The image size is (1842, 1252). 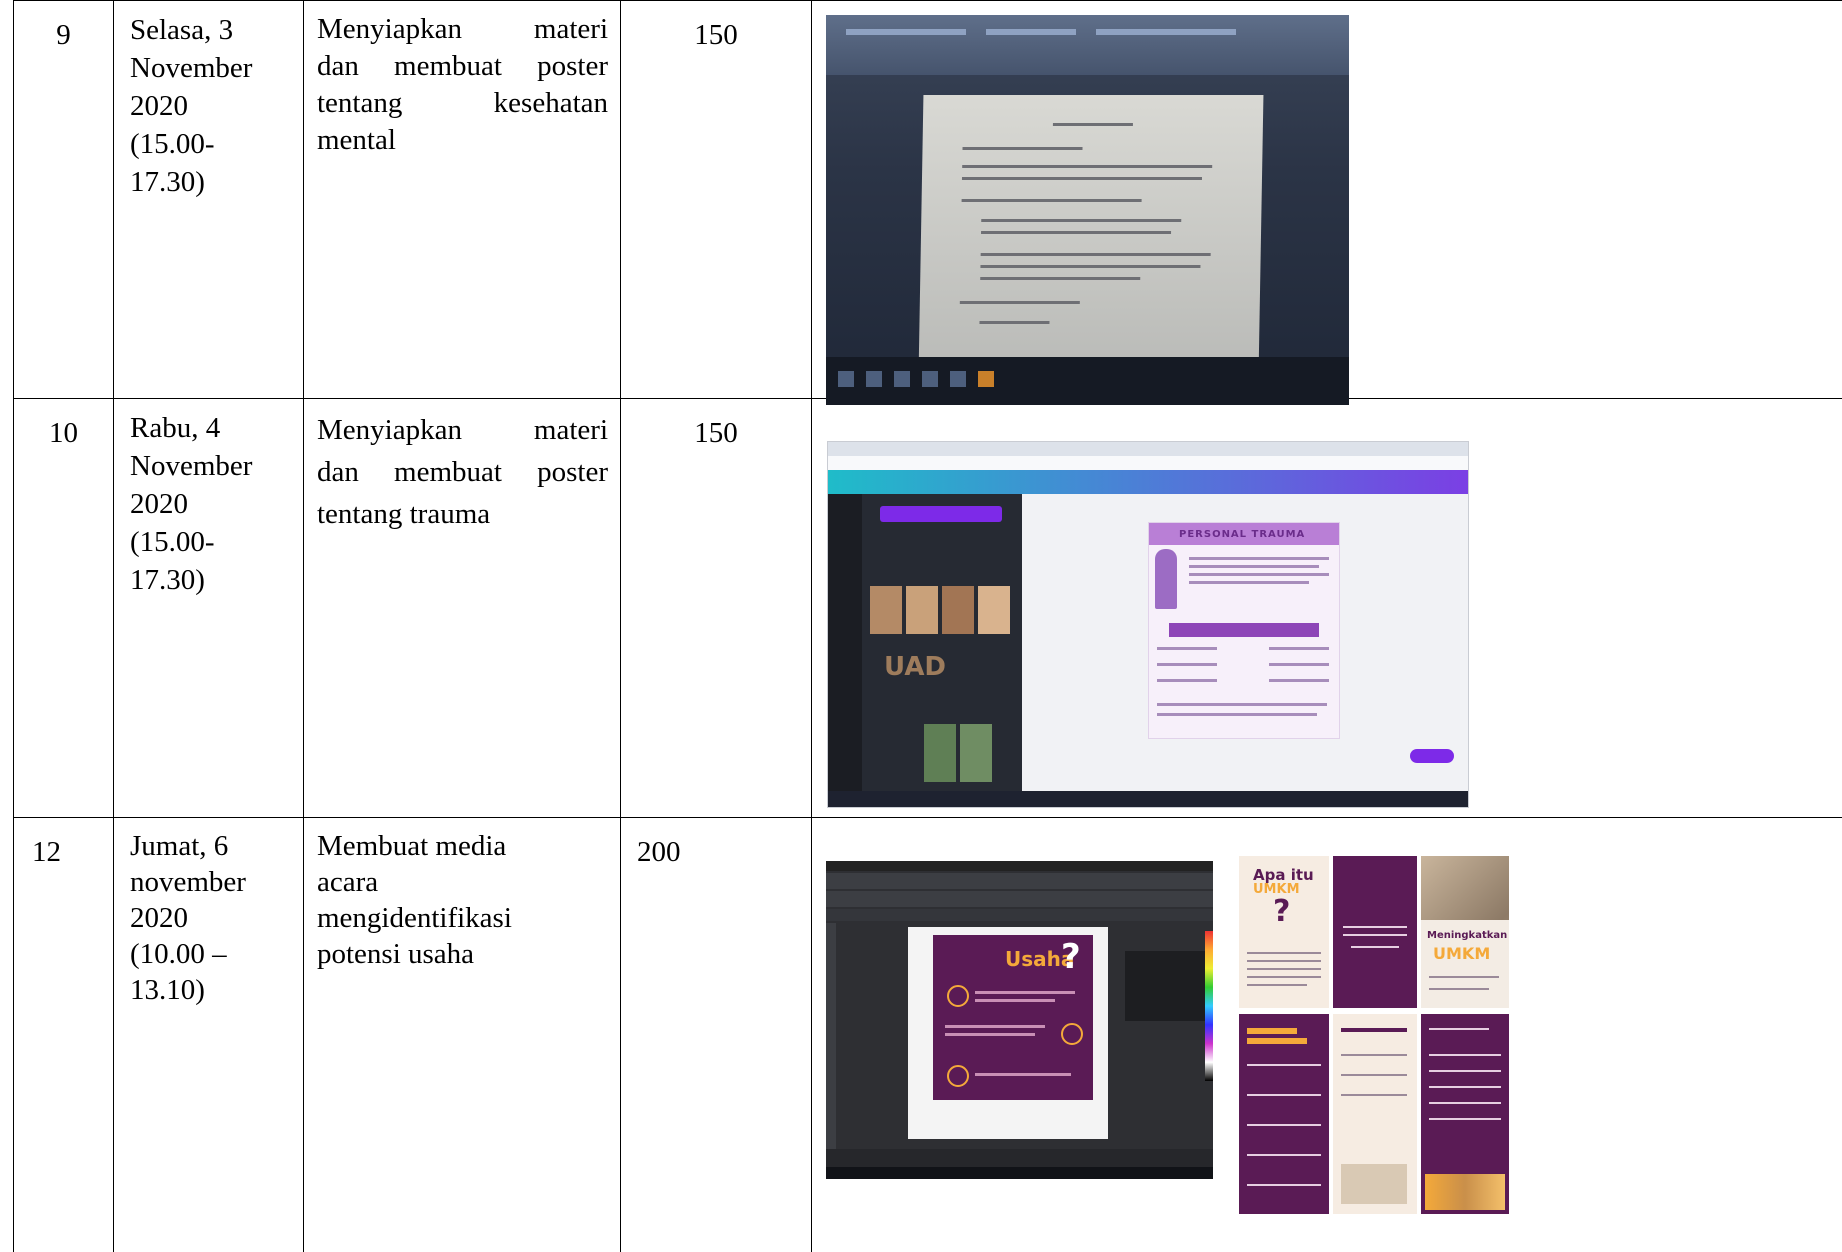 What do you see at coordinates (1087, 45) in the screenshot?
I see `word-ribbon` at bounding box center [1087, 45].